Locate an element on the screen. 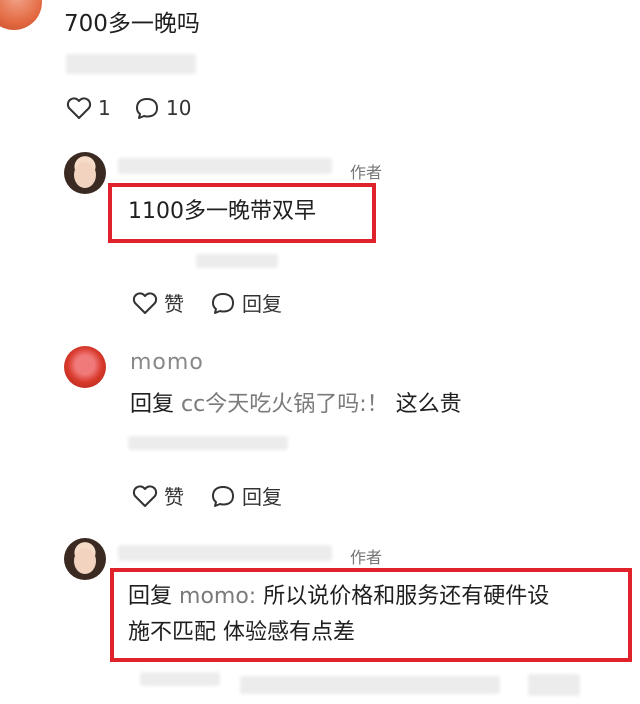 The height and width of the screenshot is (704, 640). reply-count: 10 is located at coordinates (179, 108).